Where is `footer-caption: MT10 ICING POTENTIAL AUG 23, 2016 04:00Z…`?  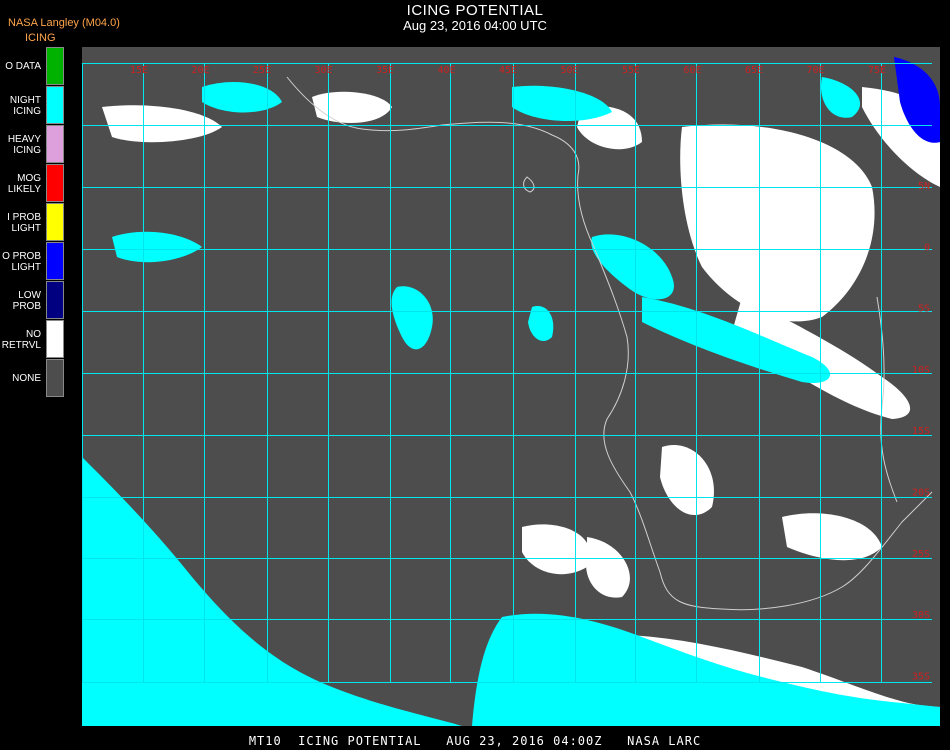 footer-caption: MT10 ICING POTENTIAL AUG 23, 2016 04:00Z… is located at coordinates (475, 741).